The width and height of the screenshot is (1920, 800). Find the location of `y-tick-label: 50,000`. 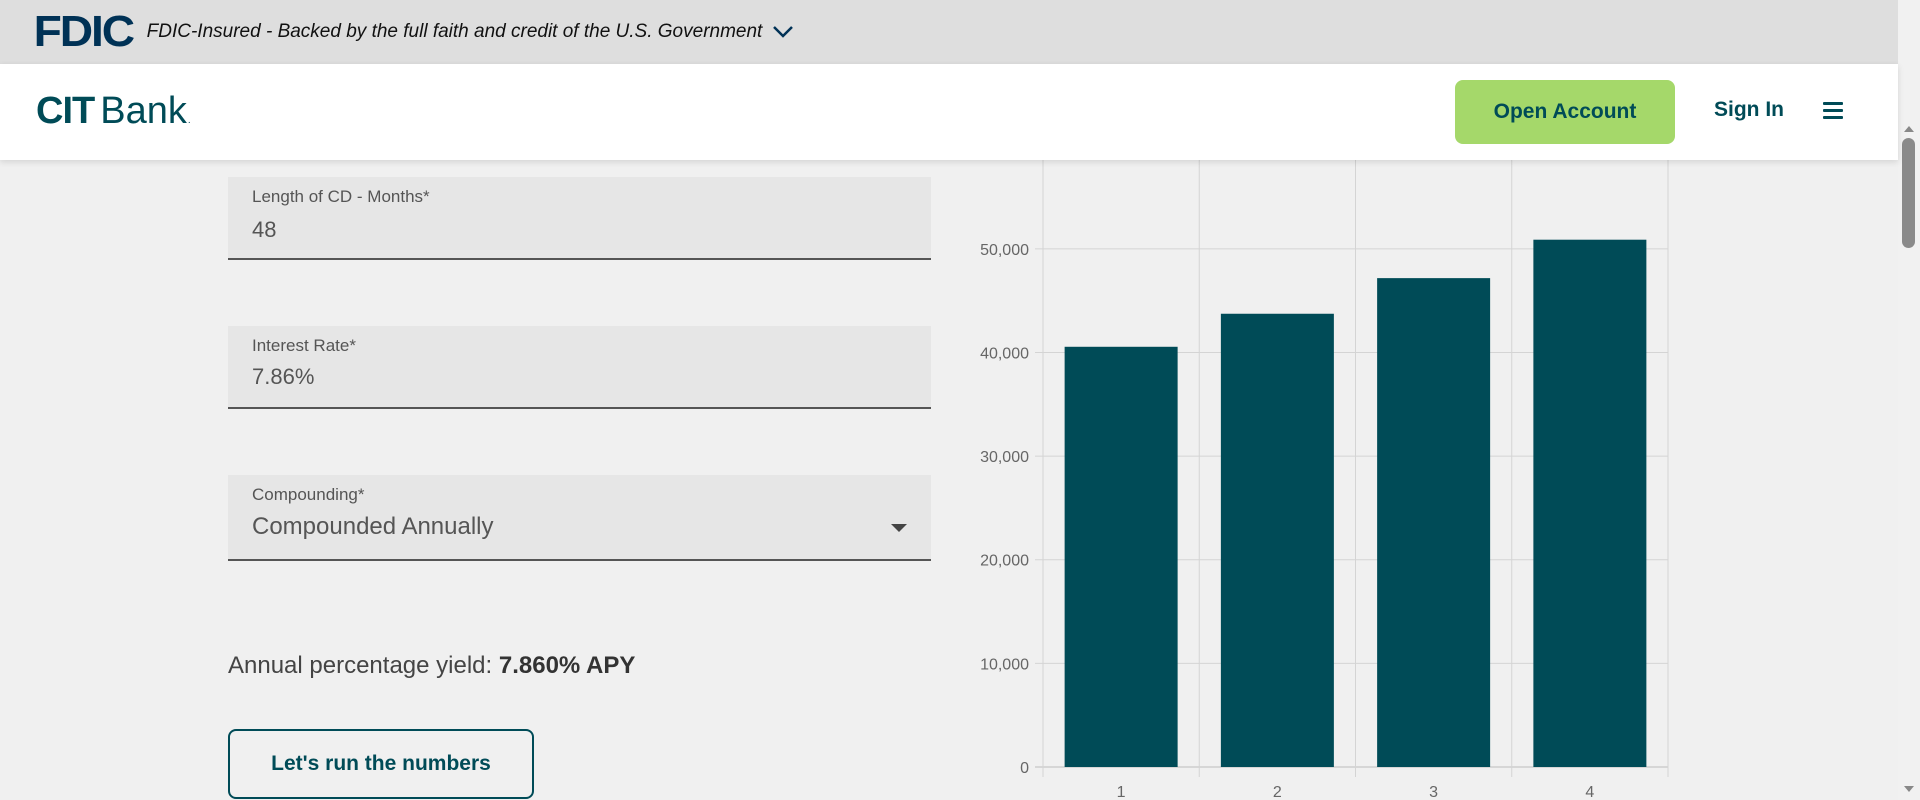

y-tick-label: 50,000 is located at coordinates (1004, 250).